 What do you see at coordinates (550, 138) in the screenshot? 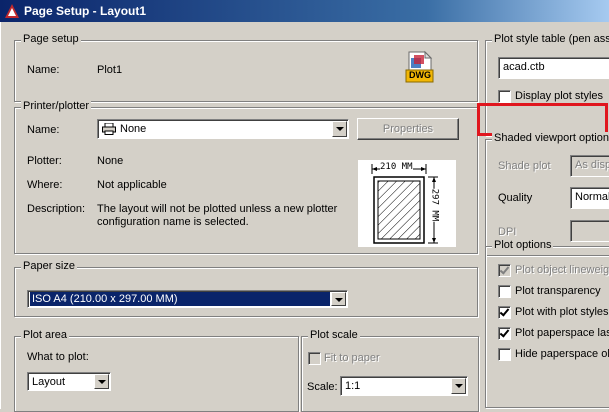
I see `shaded-viewport-legend: Shaded viewport option` at bounding box center [550, 138].